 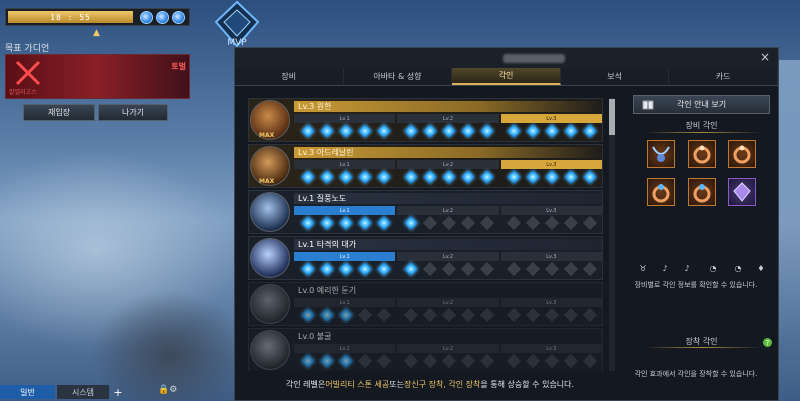 What do you see at coordinates (289, 76) in the screenshot?
I see `tab-equipment: 장비` at bounding box center [289, 76].